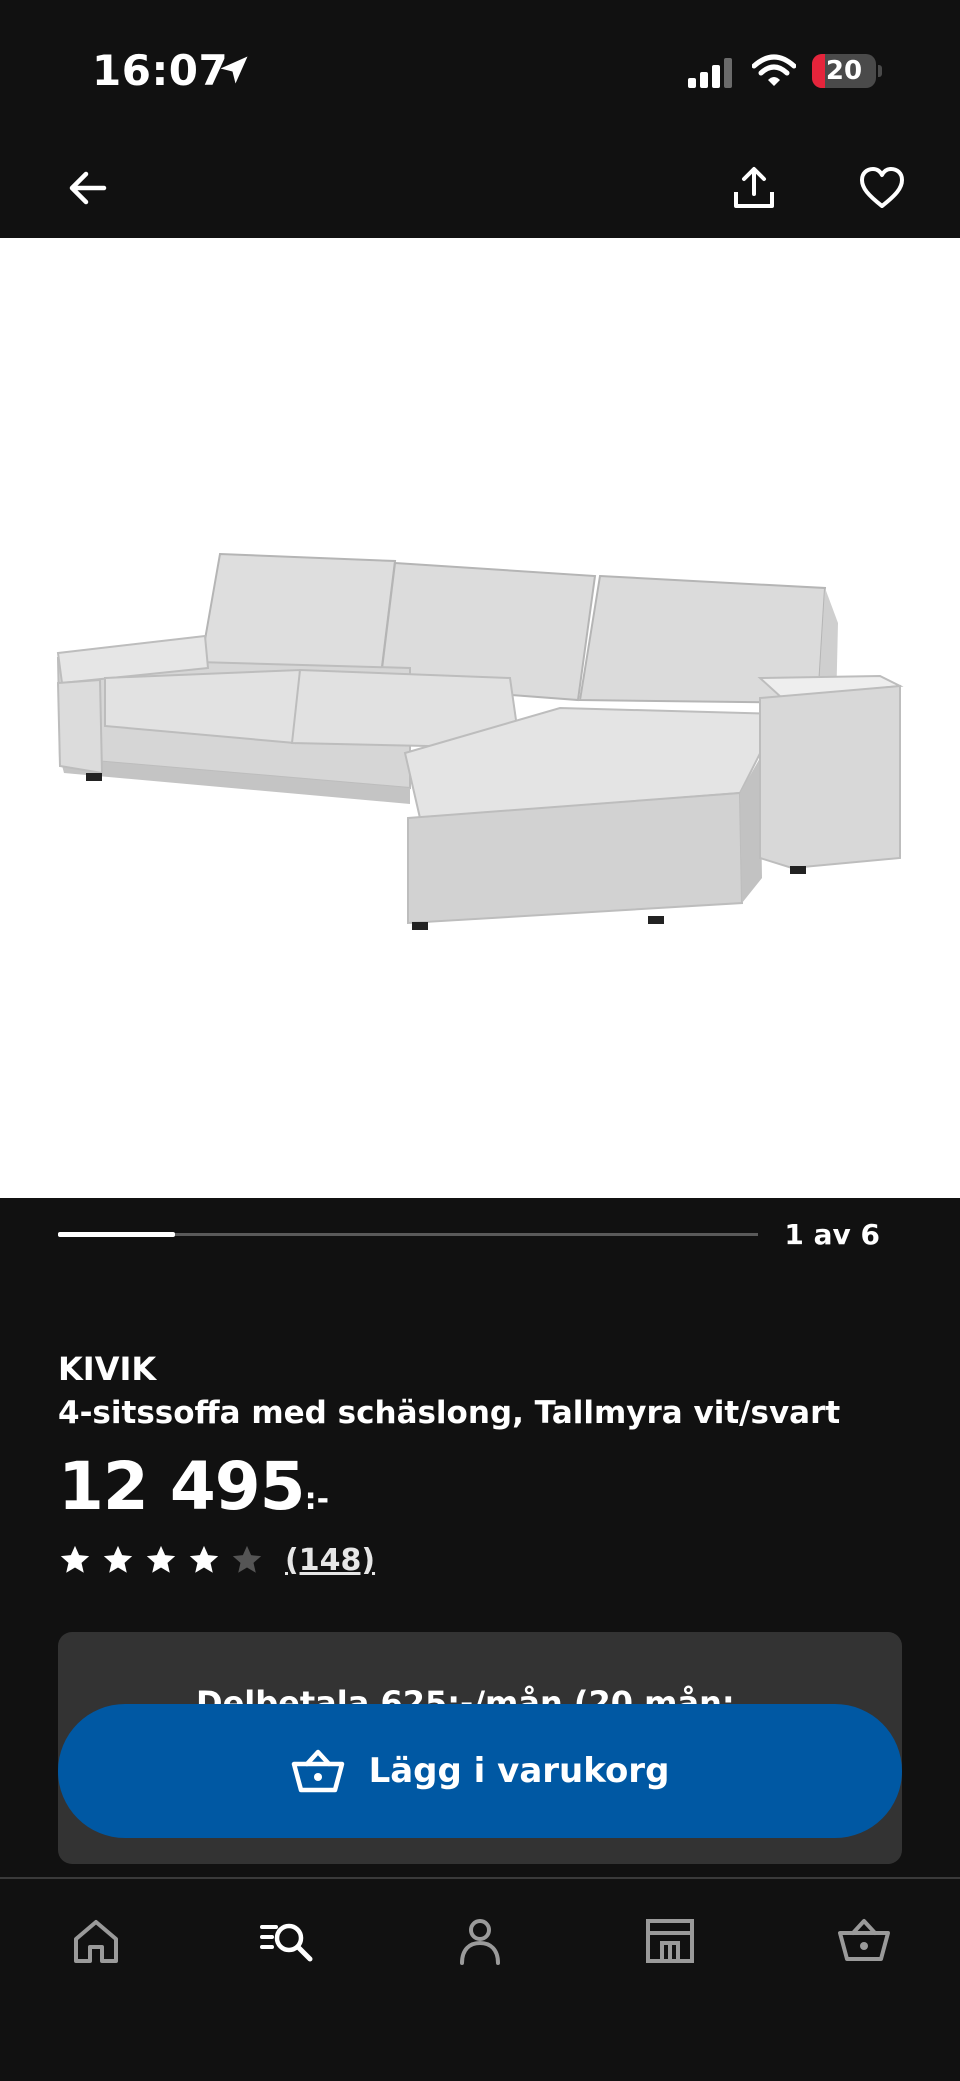 This screenshot has width=960, height=2081. I want to click on product-rating: (148), so click(216, 1560).